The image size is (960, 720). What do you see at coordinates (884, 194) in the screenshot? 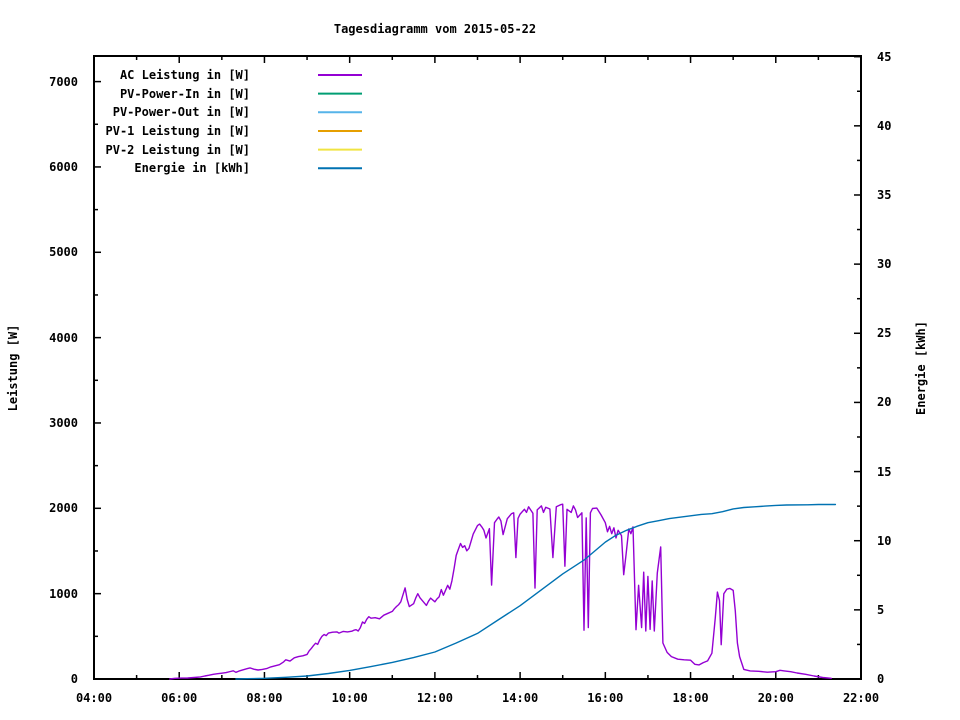
I see `y-right-tick-label: 35` at bounding box center [884, 194].